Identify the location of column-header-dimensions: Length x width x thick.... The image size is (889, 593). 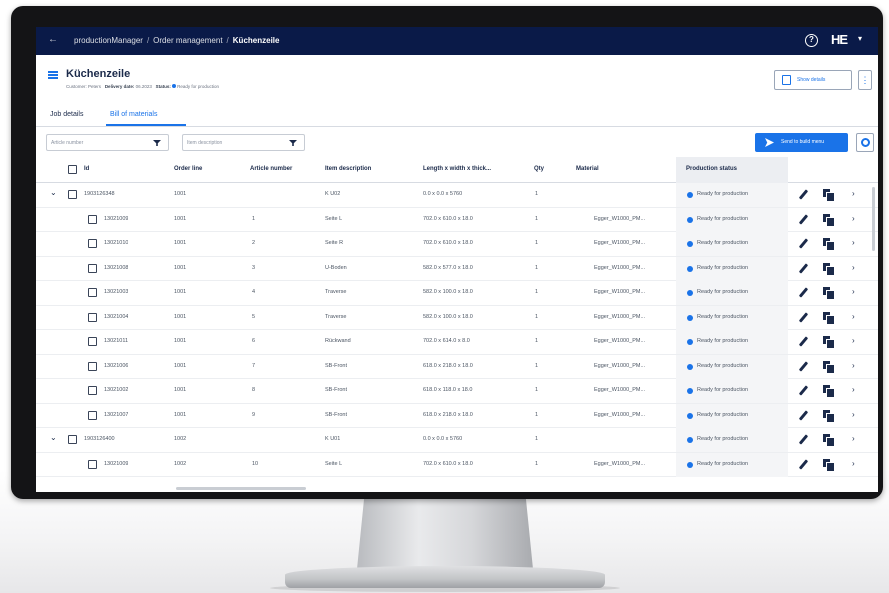
(457, 169).